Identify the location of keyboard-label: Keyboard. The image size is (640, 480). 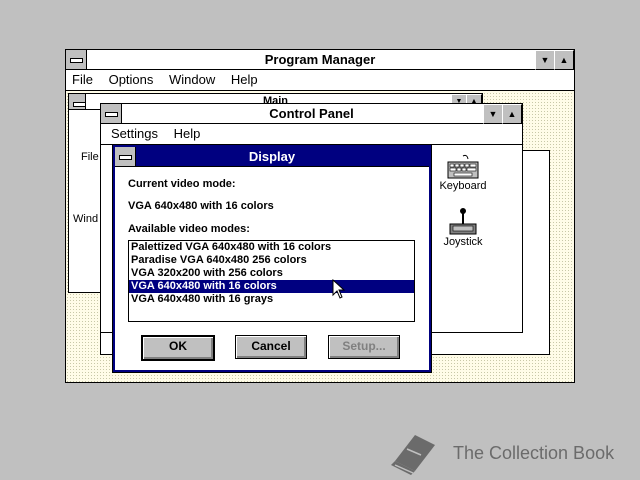
(463, 186).